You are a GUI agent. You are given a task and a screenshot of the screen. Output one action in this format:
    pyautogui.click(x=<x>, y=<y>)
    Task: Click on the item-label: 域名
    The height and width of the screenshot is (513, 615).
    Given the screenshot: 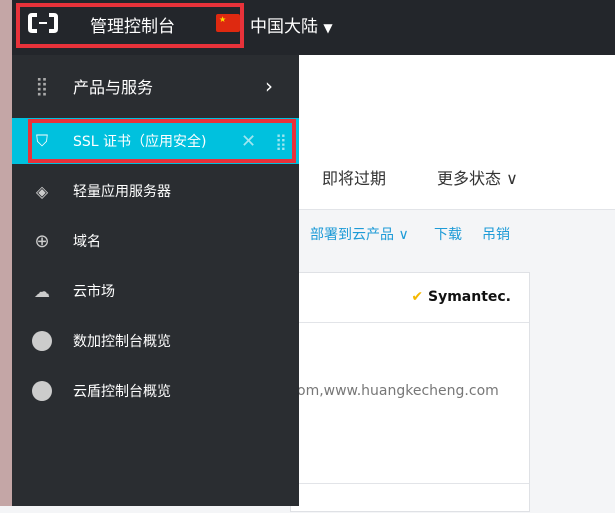 What is the action you would take?
    pyautogui.click(x=87, y=242)
    